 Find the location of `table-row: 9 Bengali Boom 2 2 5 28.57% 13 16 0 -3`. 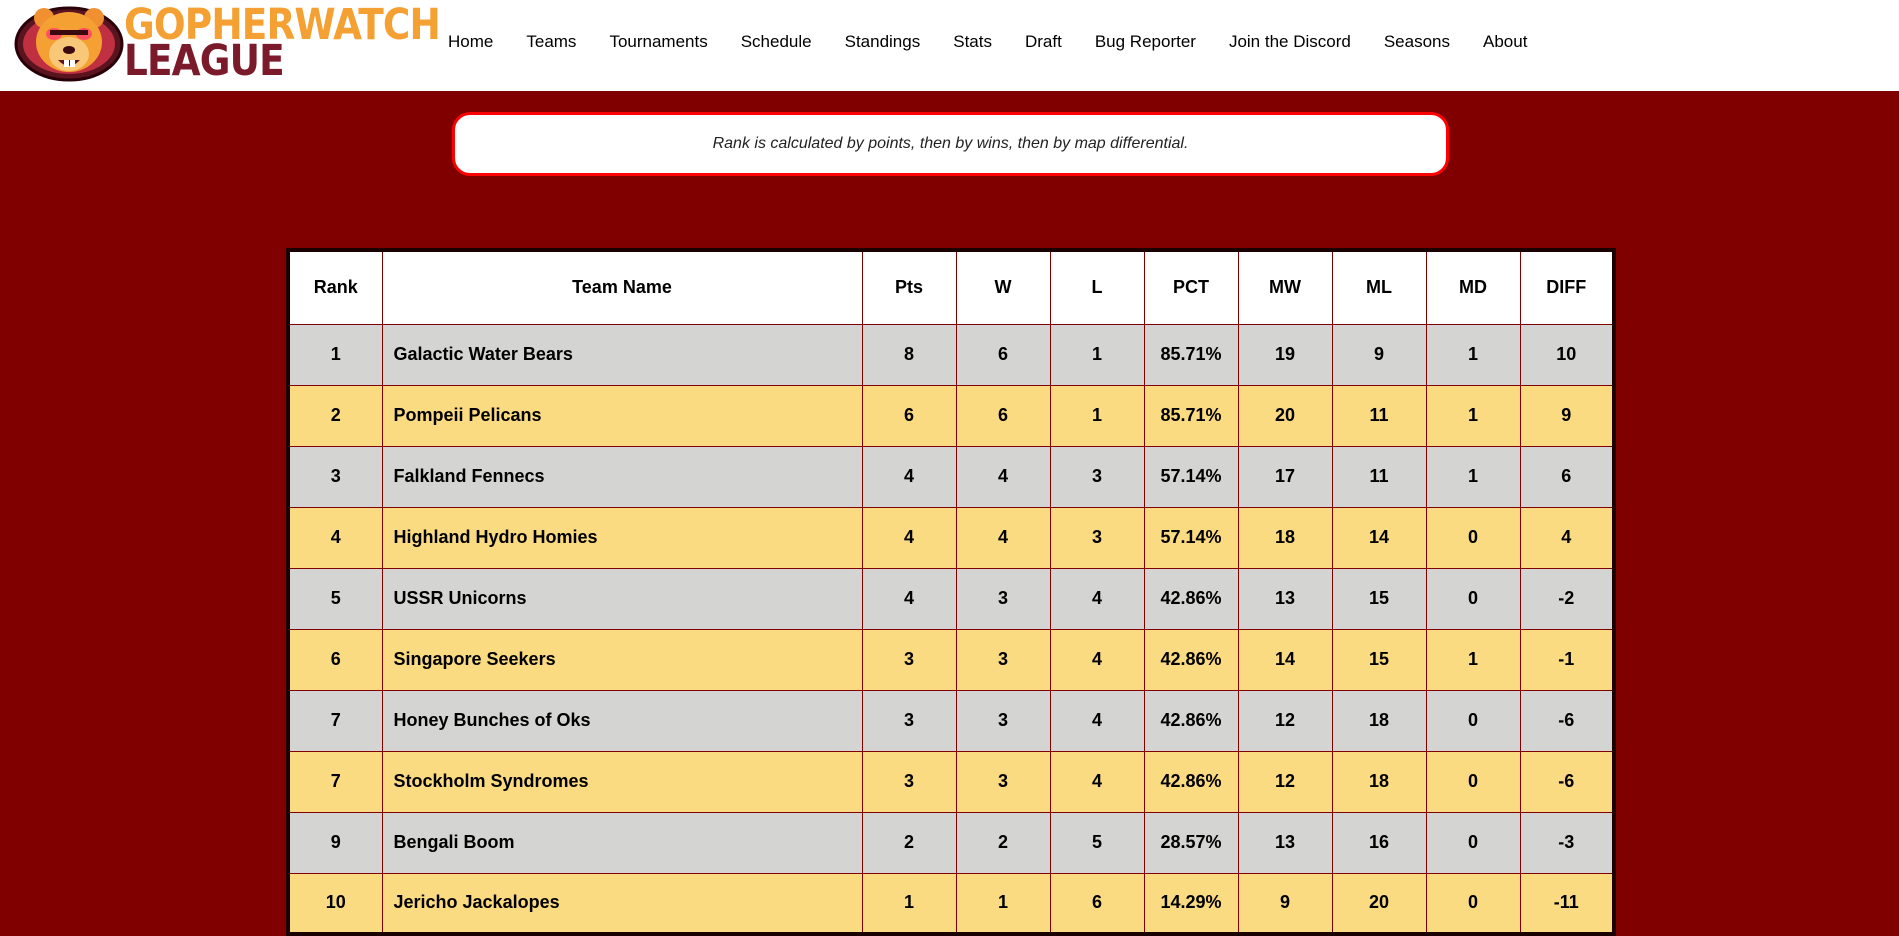

table-row: 9 Bengali Boom 2 2 5 28.57% 13 16 0 -3 is located at coordinates (951, 842).